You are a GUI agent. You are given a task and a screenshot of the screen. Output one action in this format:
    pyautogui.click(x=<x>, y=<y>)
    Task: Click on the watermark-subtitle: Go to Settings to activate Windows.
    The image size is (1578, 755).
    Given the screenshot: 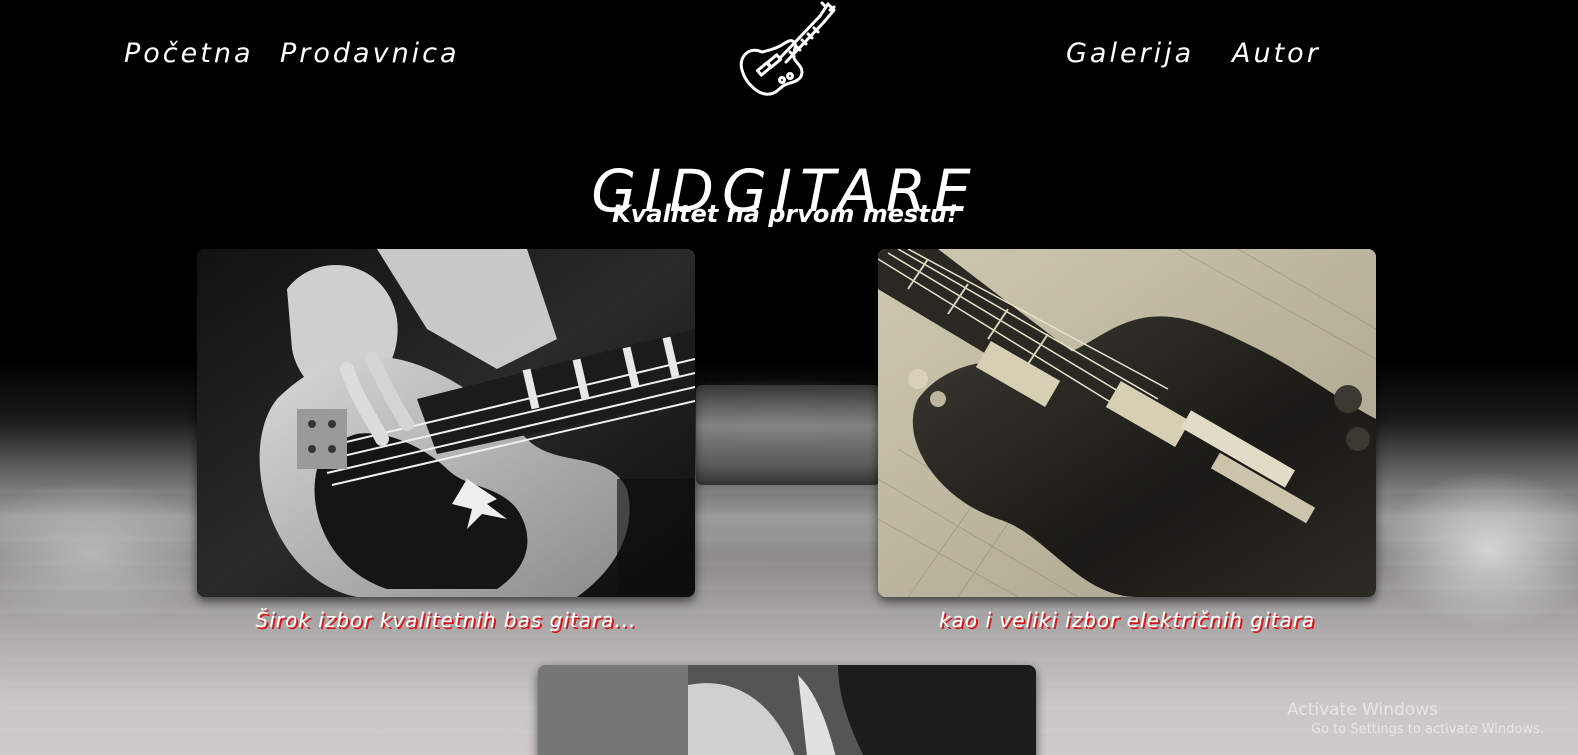 What is the action you would take?
    pyautogui.click(x=1427, y=729)
    